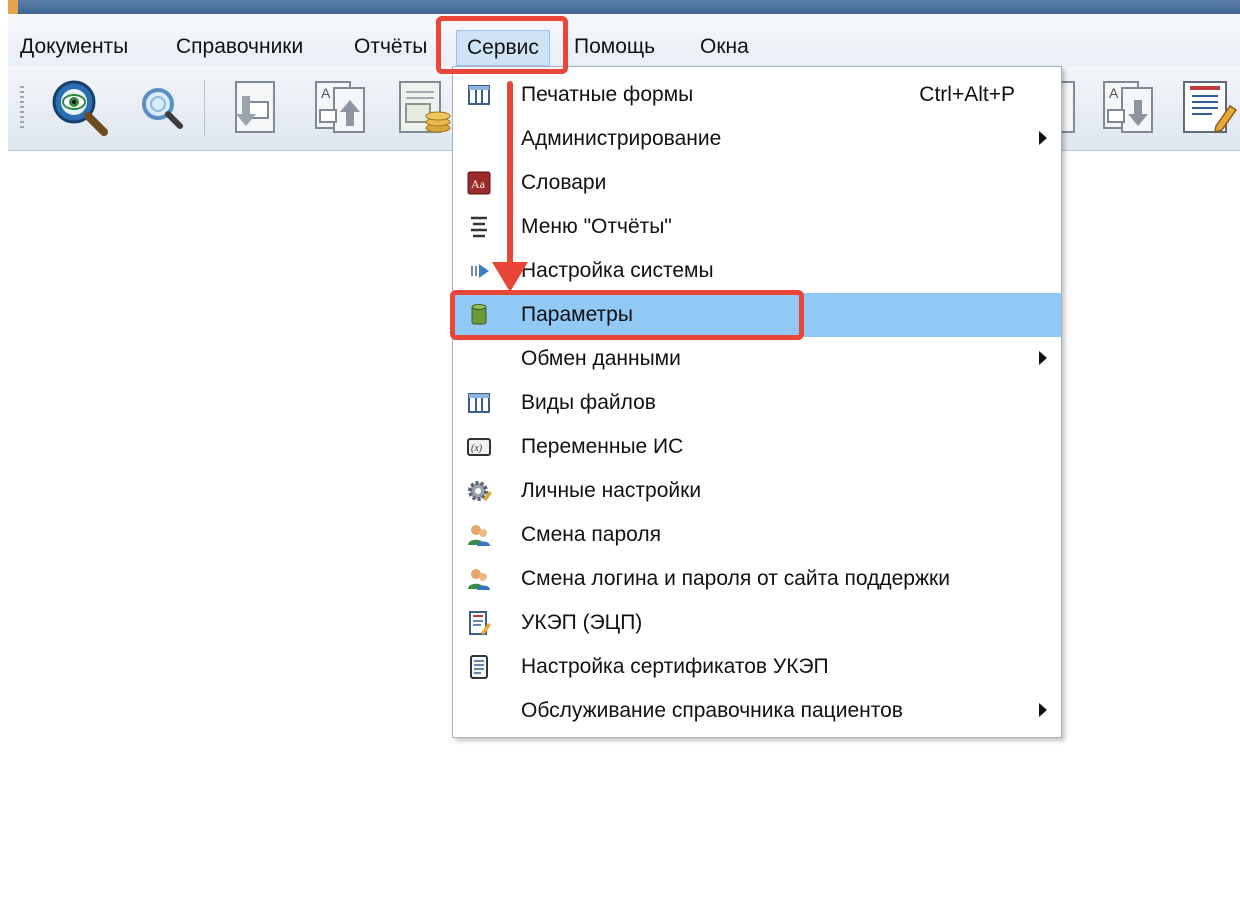 The image size is (1240, 918). I want to click on menu-service: Сервис, so click(503, 48).